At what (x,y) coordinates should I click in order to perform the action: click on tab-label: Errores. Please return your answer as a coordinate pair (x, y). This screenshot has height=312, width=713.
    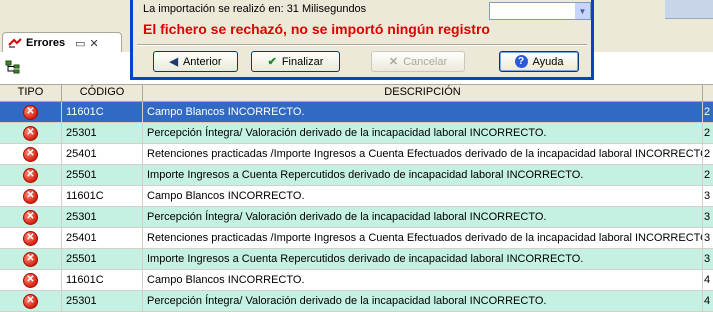
    Looking at the image, I should click on (46, 43).